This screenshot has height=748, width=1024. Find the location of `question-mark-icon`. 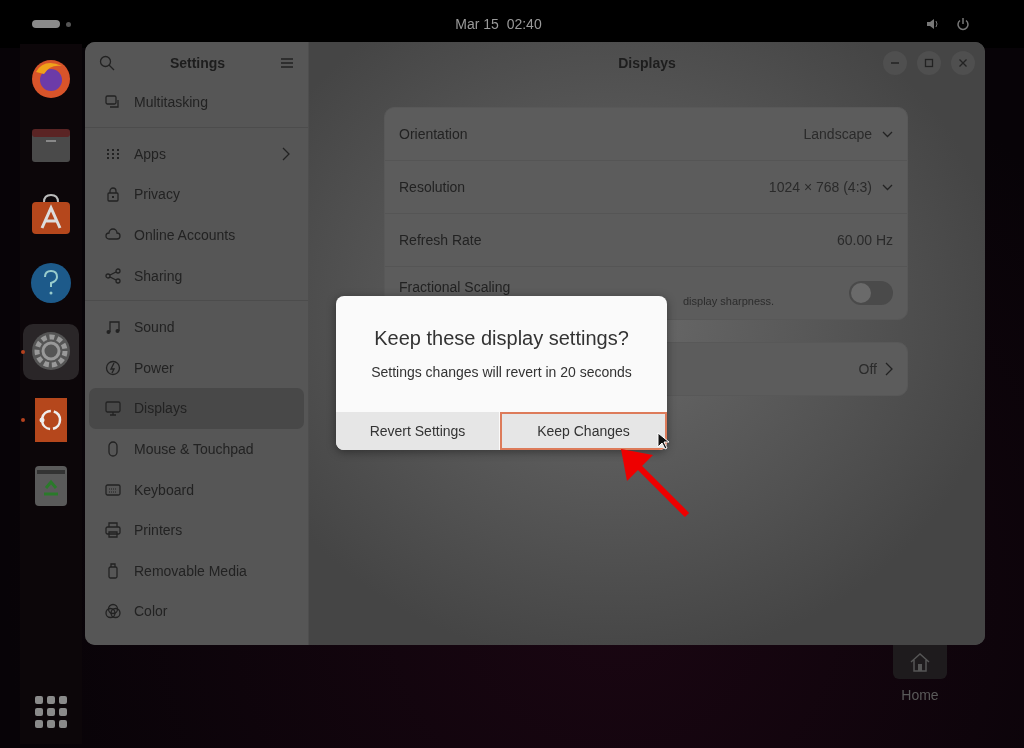

question-mark-icon is located at coordinates (51, 284).